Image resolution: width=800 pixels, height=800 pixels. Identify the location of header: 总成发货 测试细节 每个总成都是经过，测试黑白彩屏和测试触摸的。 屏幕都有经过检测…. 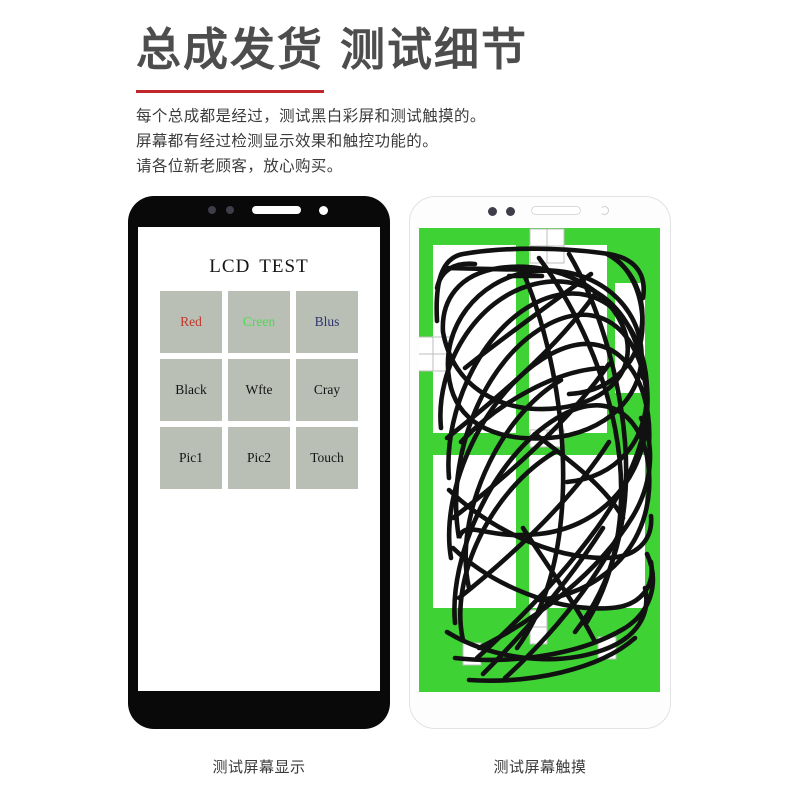
(436, 100).